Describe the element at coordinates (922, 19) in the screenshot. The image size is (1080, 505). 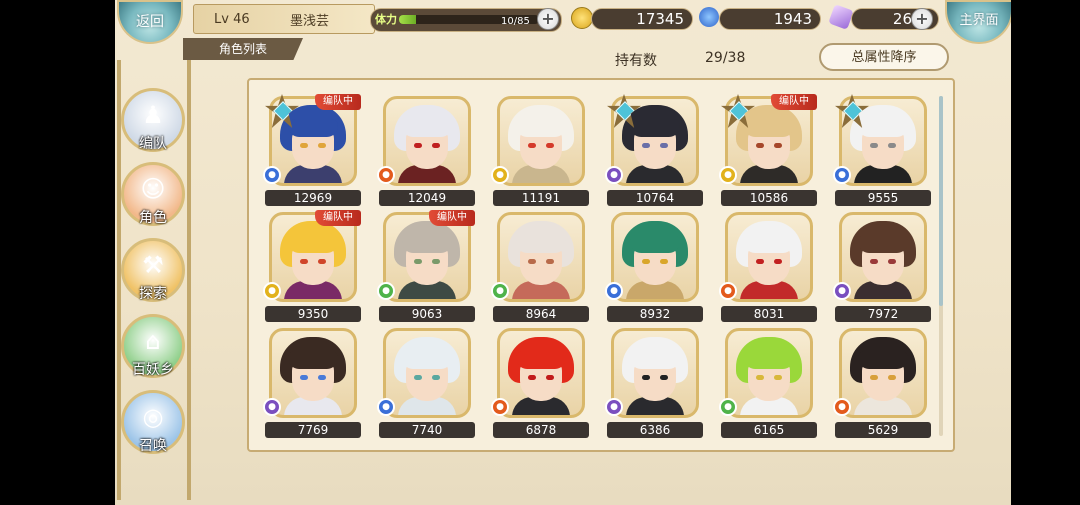
I see `add-crystal-button: +` at that location.